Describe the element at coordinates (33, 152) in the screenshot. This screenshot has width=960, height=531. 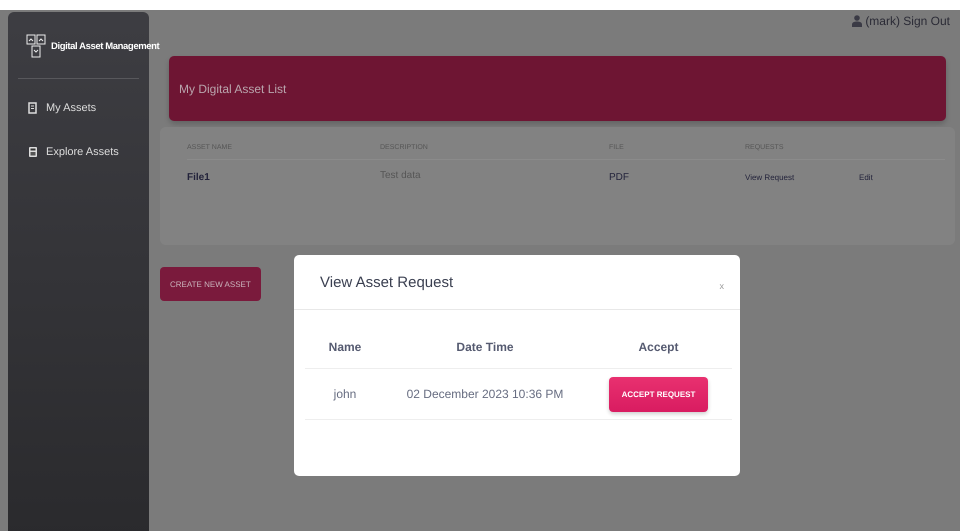
I see `calculator-icon` at that location.